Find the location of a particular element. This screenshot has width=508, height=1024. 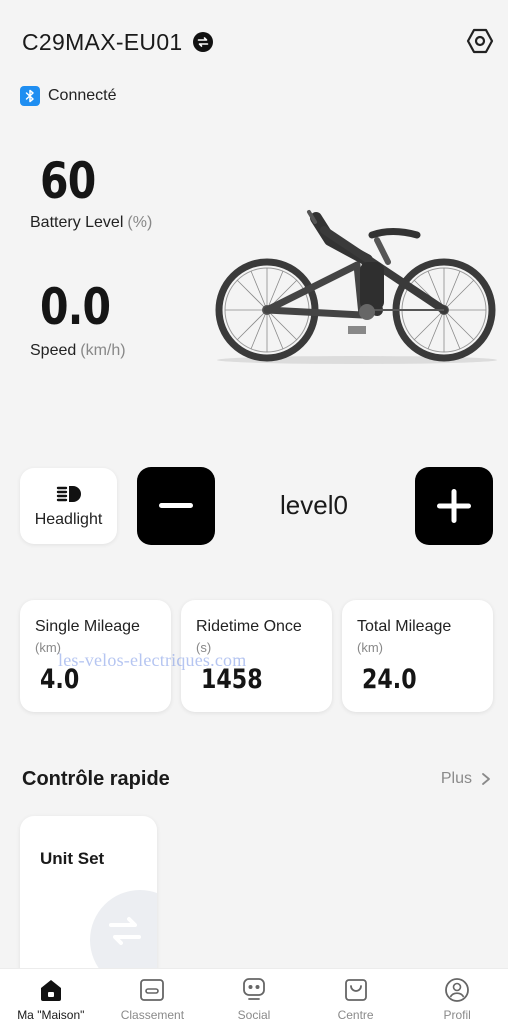

speed-value: 0.0 is located at coordinates (75, 307).